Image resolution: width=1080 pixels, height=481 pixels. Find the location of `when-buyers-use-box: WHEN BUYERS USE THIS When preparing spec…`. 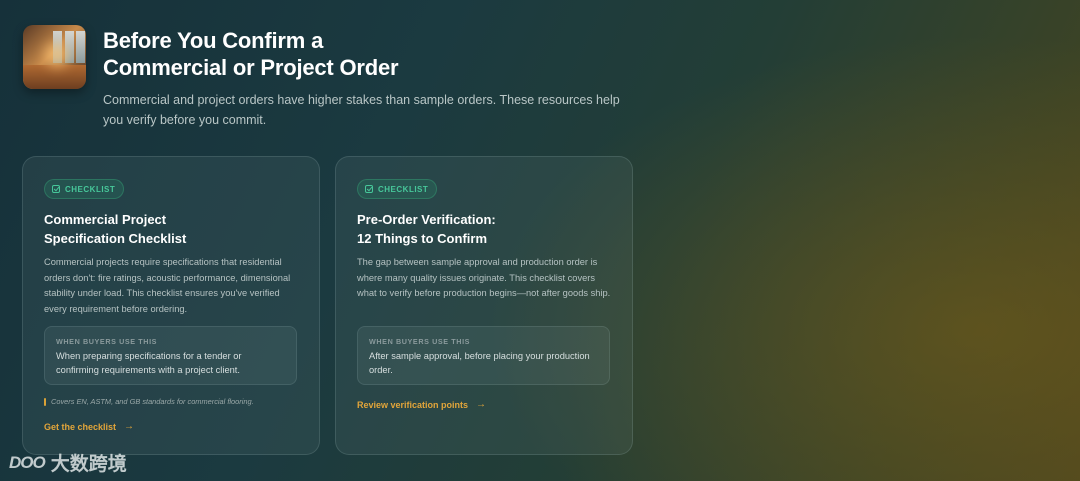

when-buyers-use-box: WHEN BUYERS USE THIS When preparing spec… is located at coordinates (170, 355).